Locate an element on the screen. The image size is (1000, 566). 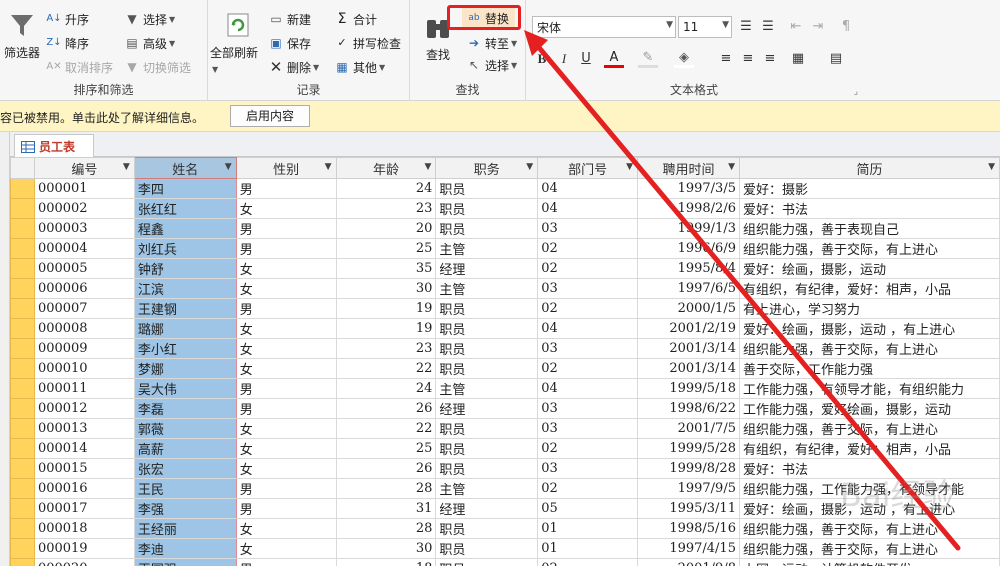
table-cell: 组织能力强，善于表现自己 is located at coordinates (869, 228).